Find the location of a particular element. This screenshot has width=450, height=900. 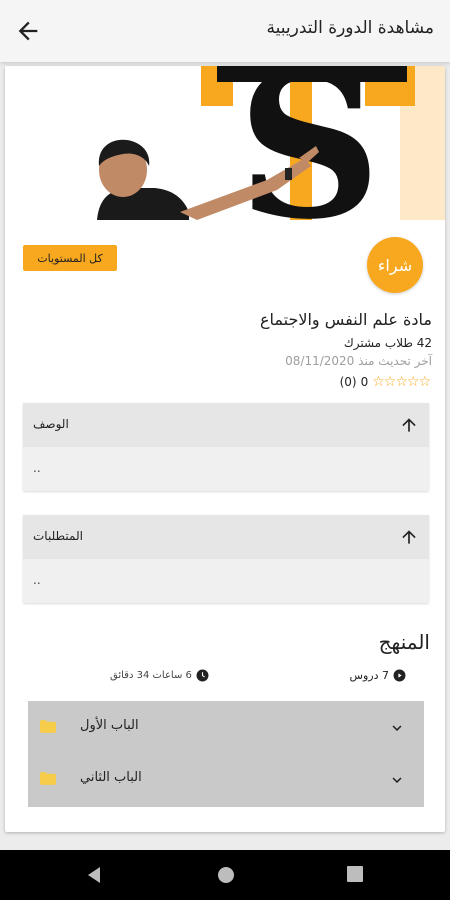

description-body: .. is located at coordinates (37, 468).